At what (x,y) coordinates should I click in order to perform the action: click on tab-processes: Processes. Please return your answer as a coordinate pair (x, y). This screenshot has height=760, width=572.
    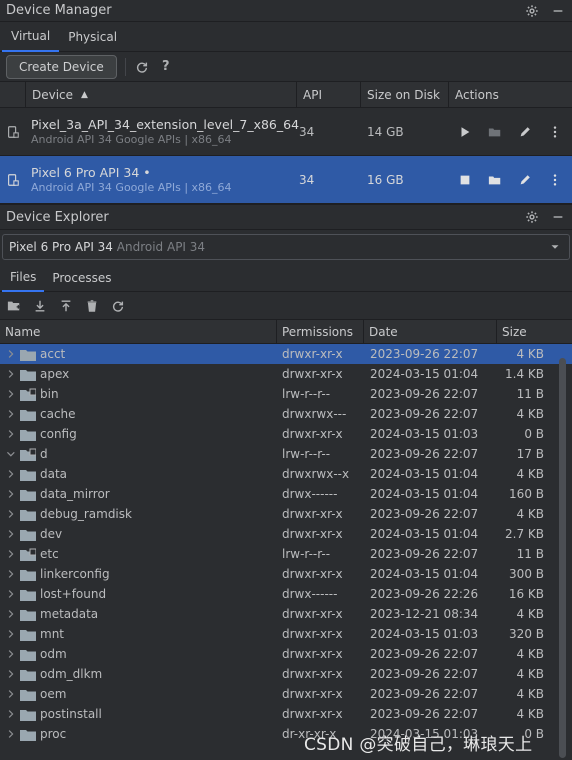
    Looking at the image, I should click on (81, 278).